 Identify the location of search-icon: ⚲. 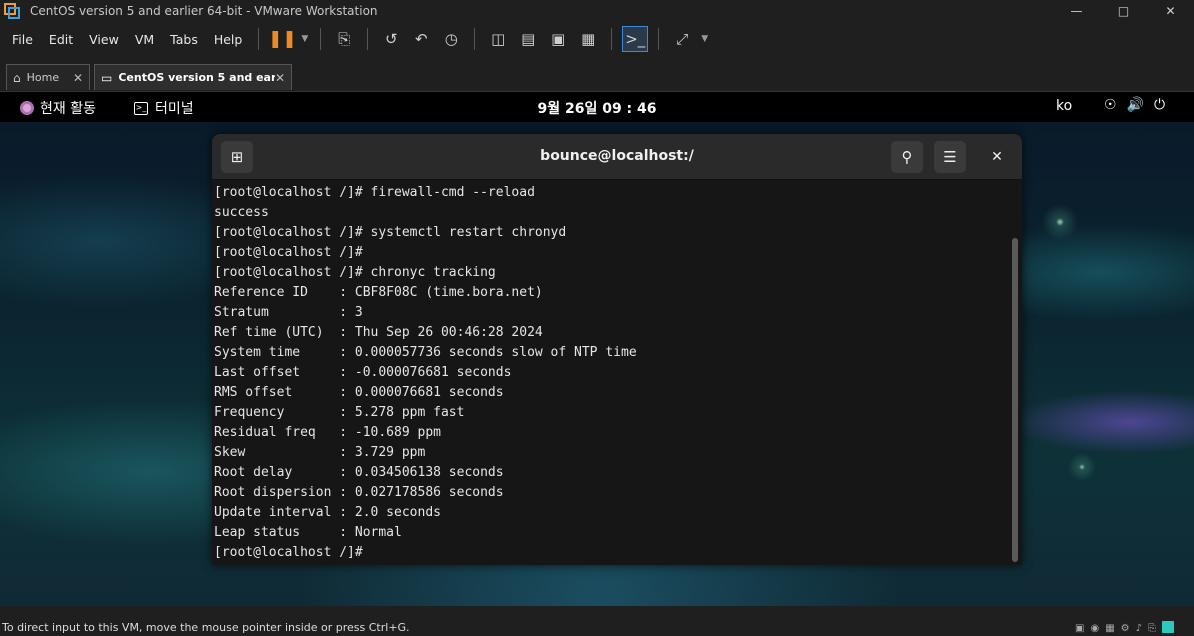
(907, 157).